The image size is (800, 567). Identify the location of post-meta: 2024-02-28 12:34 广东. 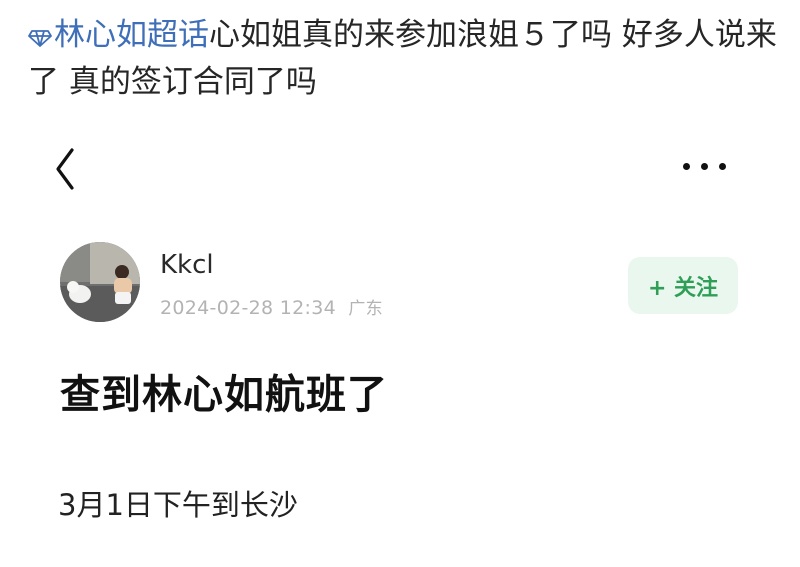
(271, 306).